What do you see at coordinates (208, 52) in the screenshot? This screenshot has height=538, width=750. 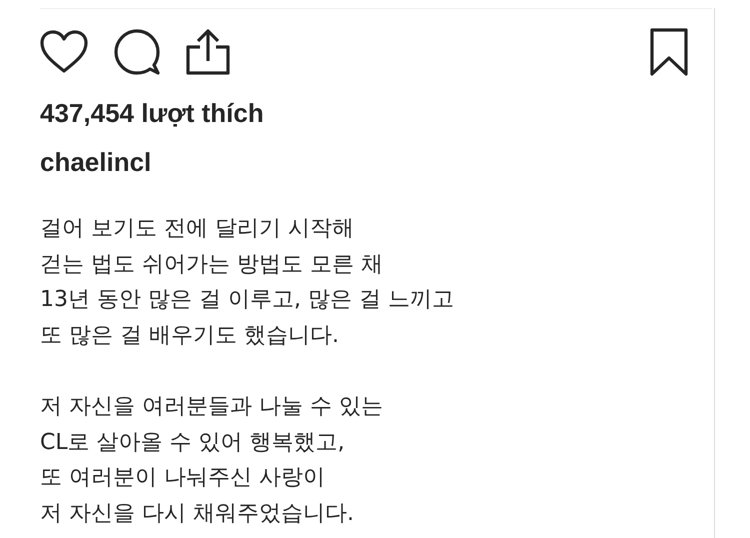 I see `share-icon` at bounding box center [208, 52].